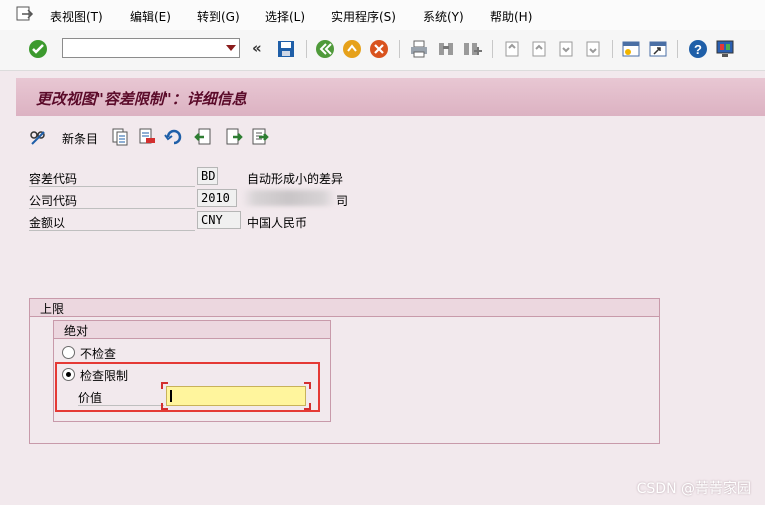 The height and width of the screenshot is (505, 765). I want to click on group-header: 上限, so click(344, 308).